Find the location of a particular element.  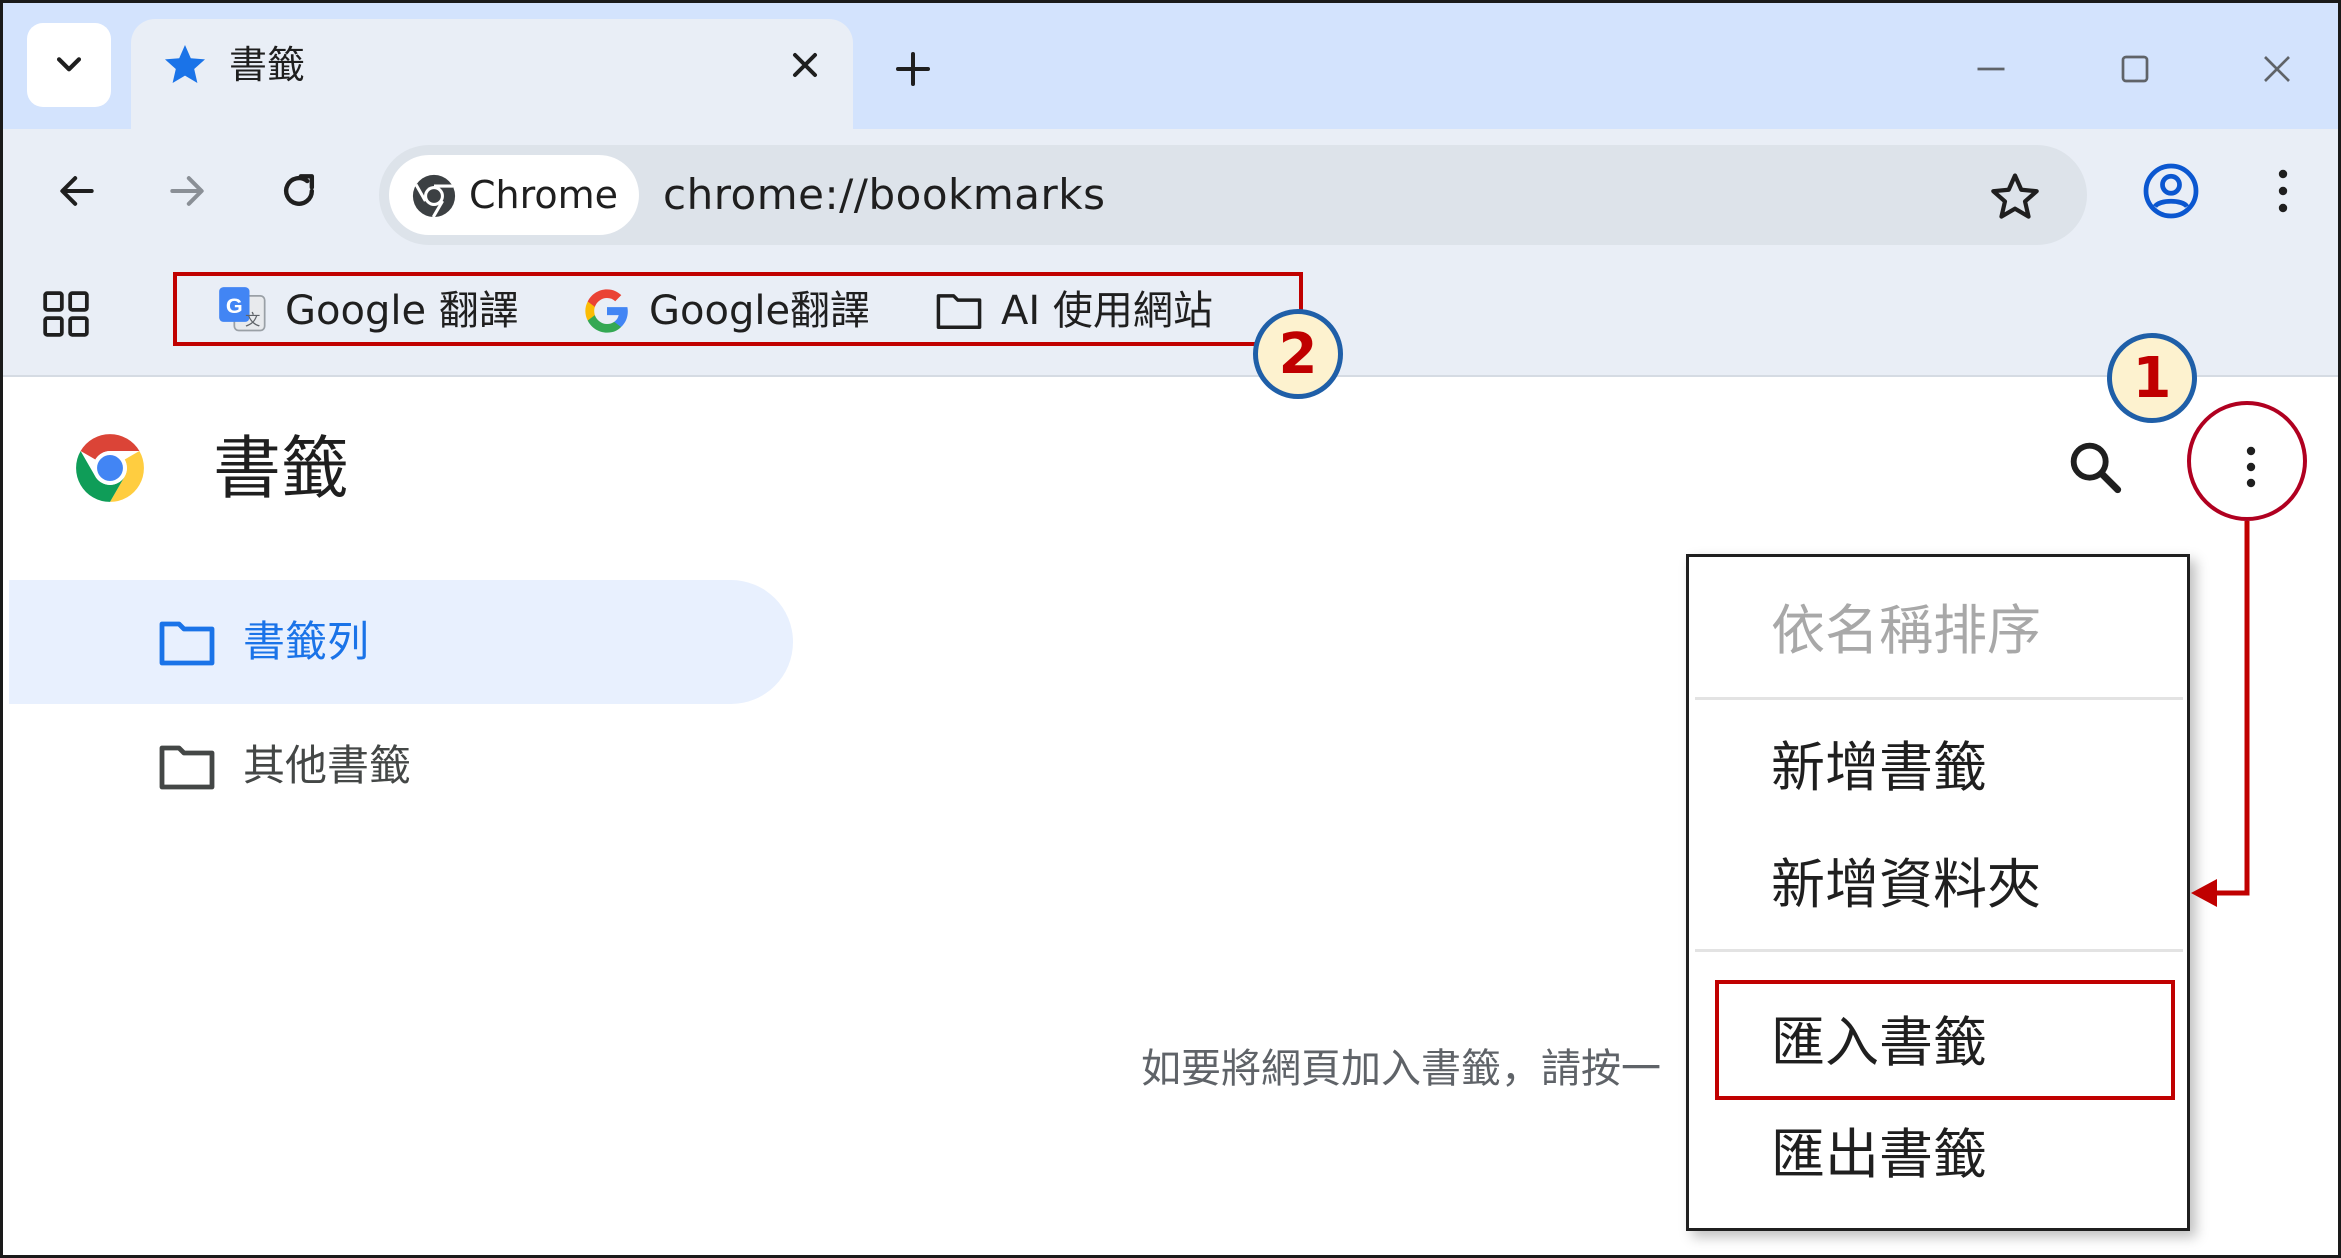

new-tab-button is located at coordinates (913, 69).